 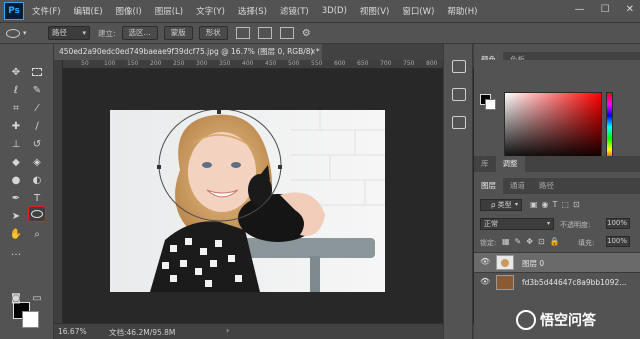 I want to click on opacity-input: 100%, so click(x=618, y=223).